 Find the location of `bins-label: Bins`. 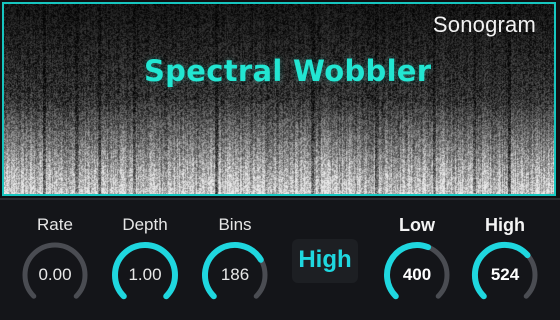

bins-label: Bins is located at coordinates (235, 224).